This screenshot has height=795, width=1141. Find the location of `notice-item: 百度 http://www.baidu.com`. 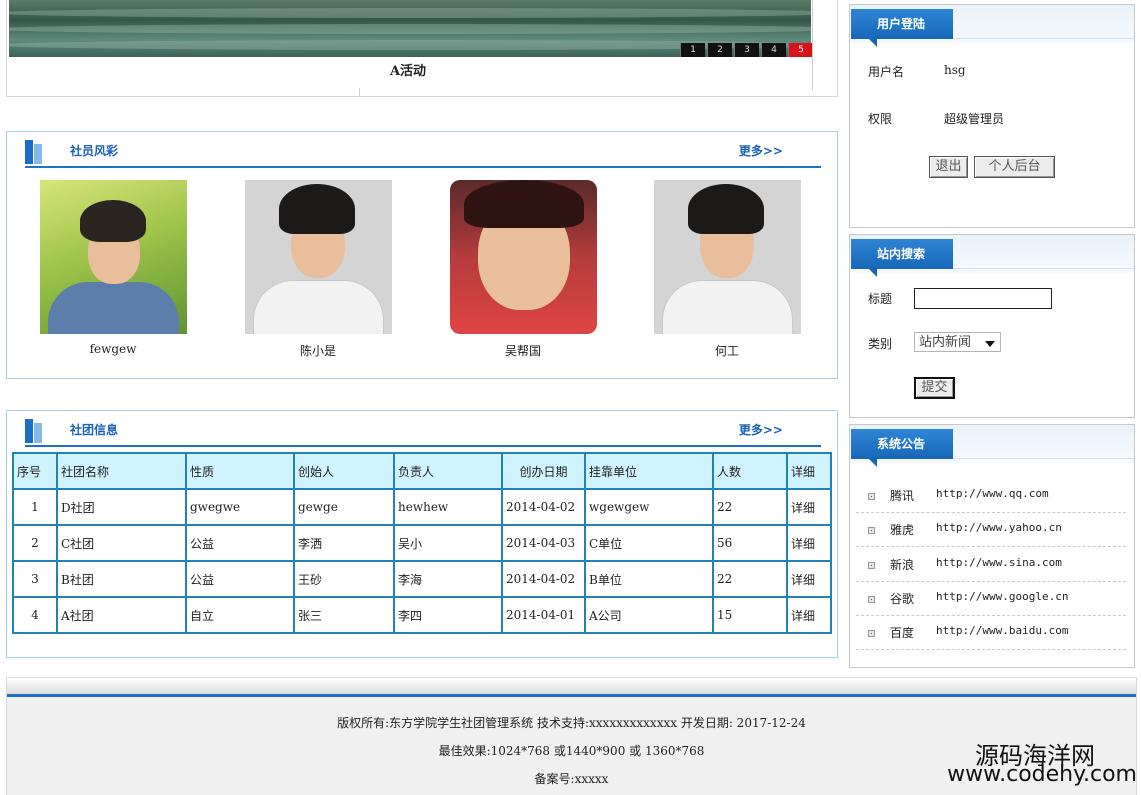

notice-item: 百度 http://www.baidu.com is located at coordinates (991, 632).